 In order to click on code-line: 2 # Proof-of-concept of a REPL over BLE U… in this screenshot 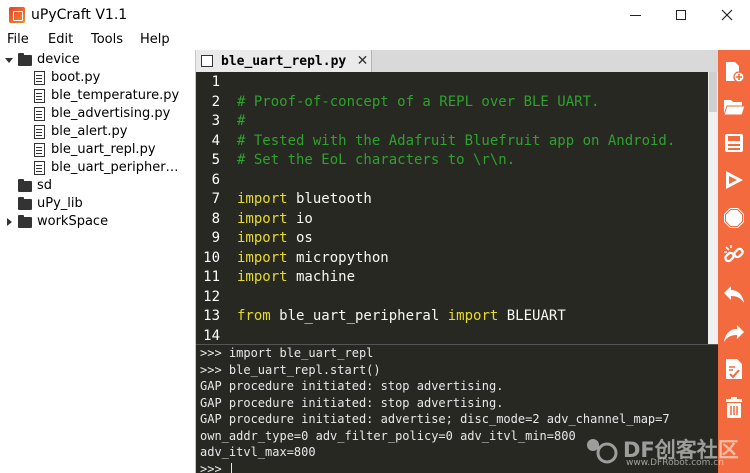, I will do `click(451, 103)`.